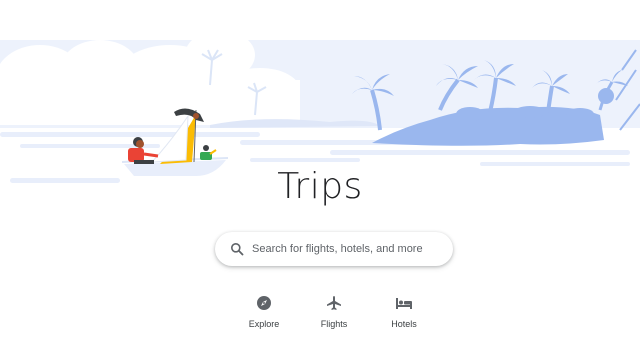  I want to click on nav-label-flights: Flights, so click(334, 324).